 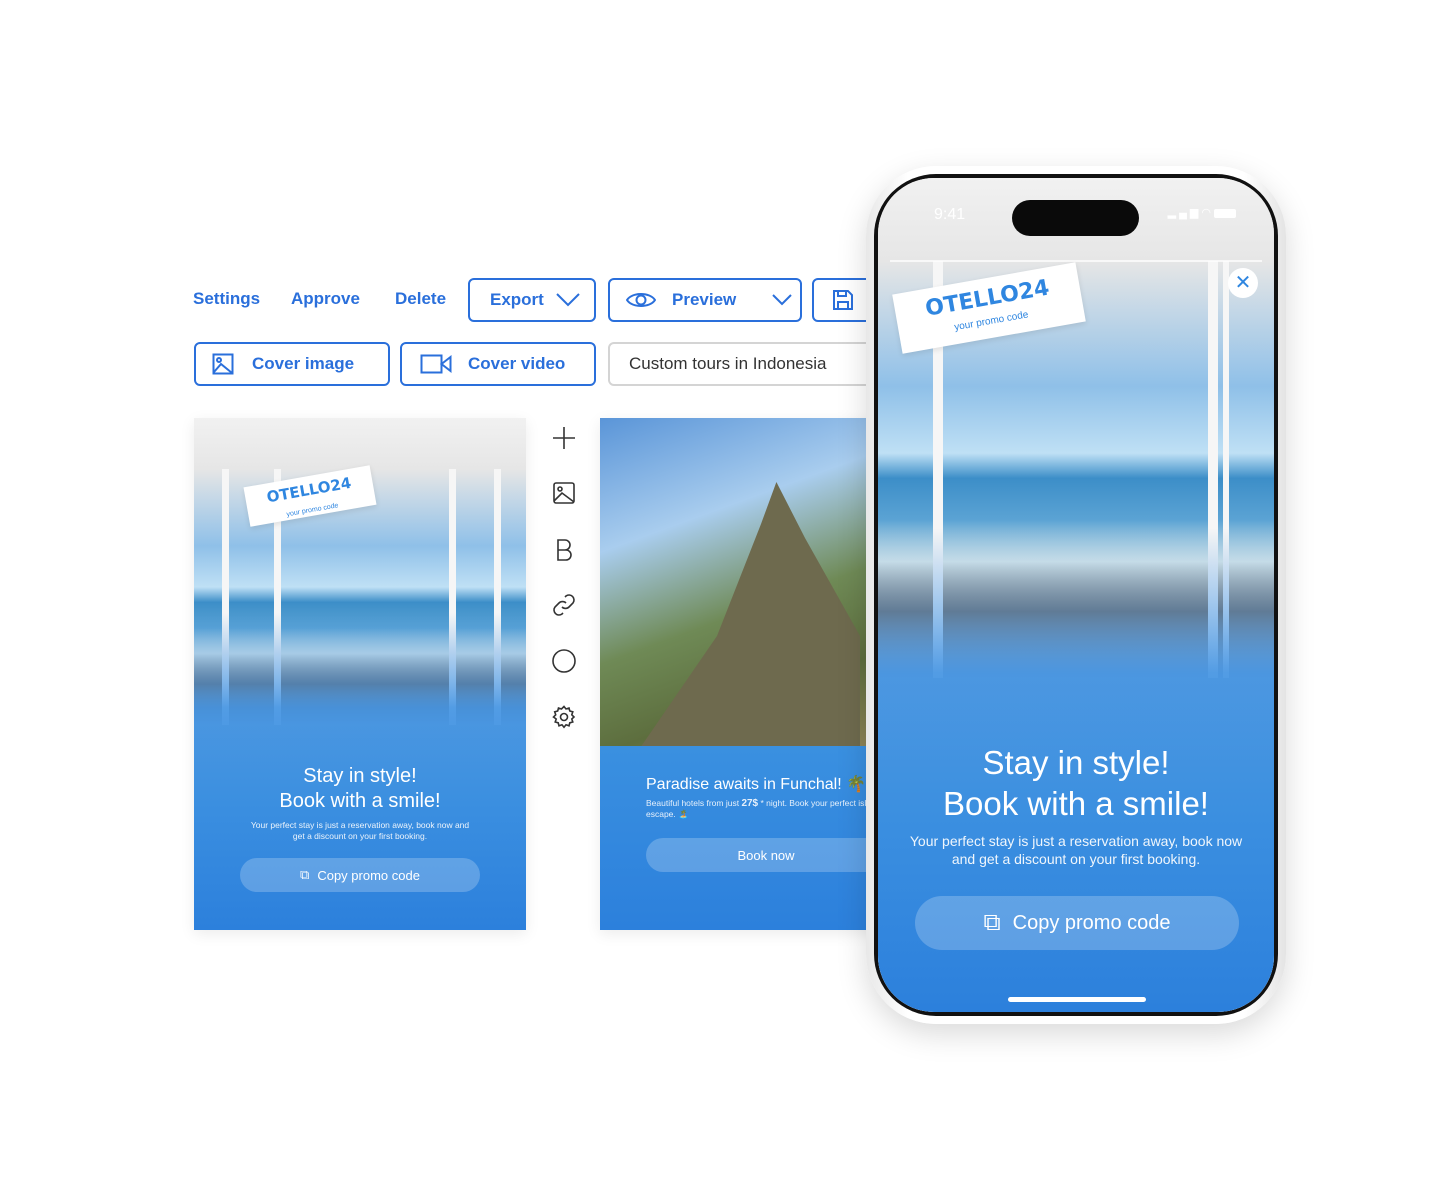 I want to click on story-title-input: Custom tours in Indonesia, so click(x=758, y=364).